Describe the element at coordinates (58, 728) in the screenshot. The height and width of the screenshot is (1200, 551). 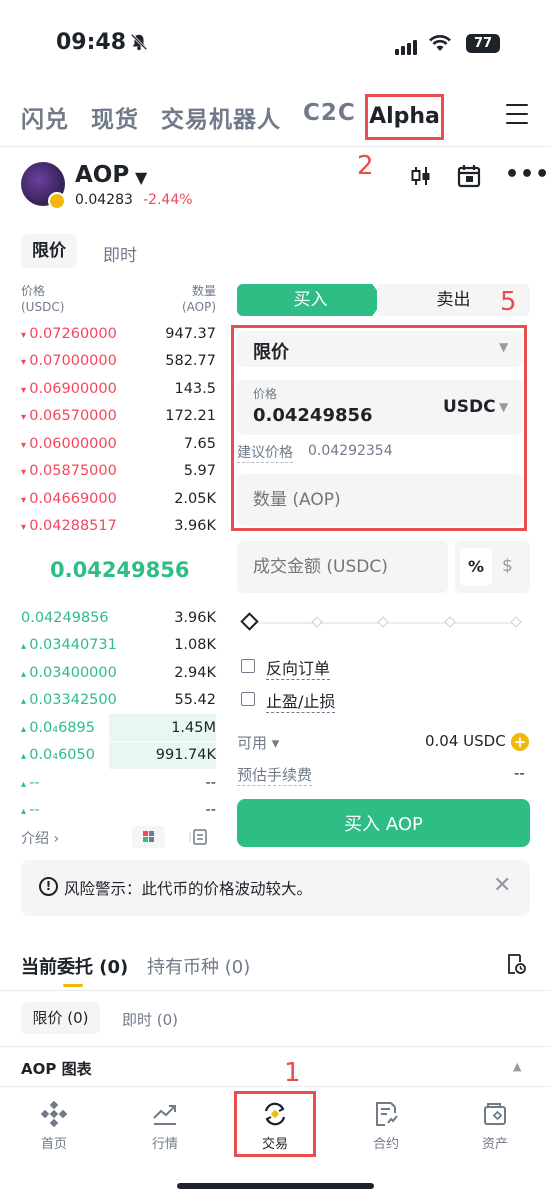
I see `bid-price: 0.0₄6895` at that location.